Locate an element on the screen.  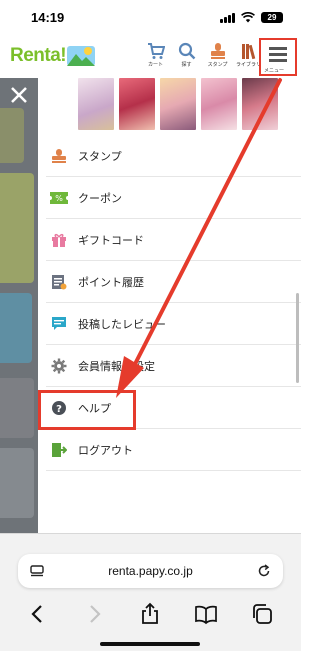
menu-button-label: メニュー is located at coordinates (274, 71).